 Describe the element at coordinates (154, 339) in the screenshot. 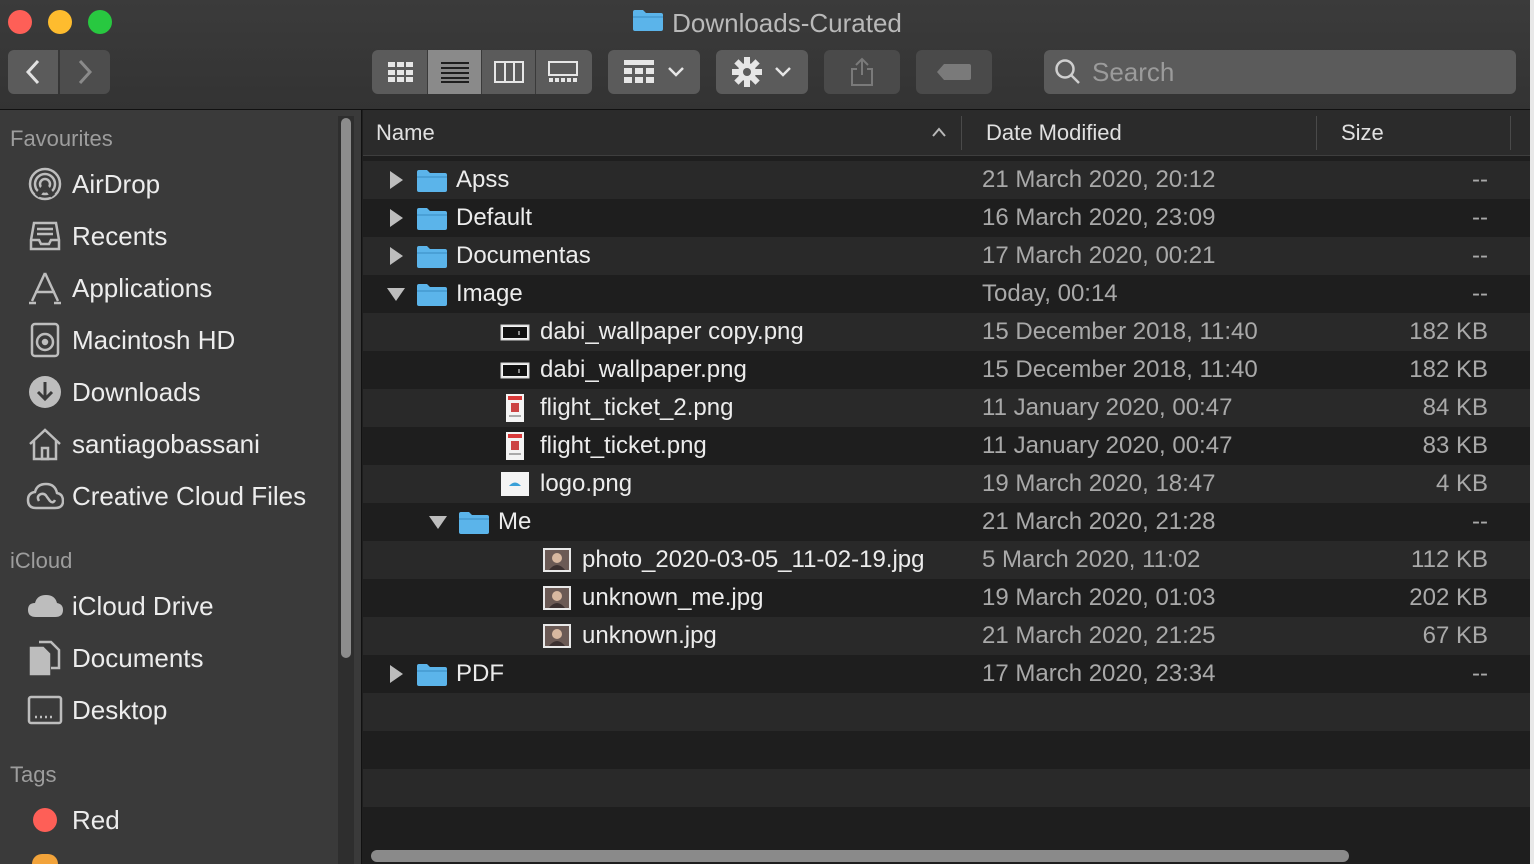

I see `sidebar-item-label: Macintosh HD` at that location.